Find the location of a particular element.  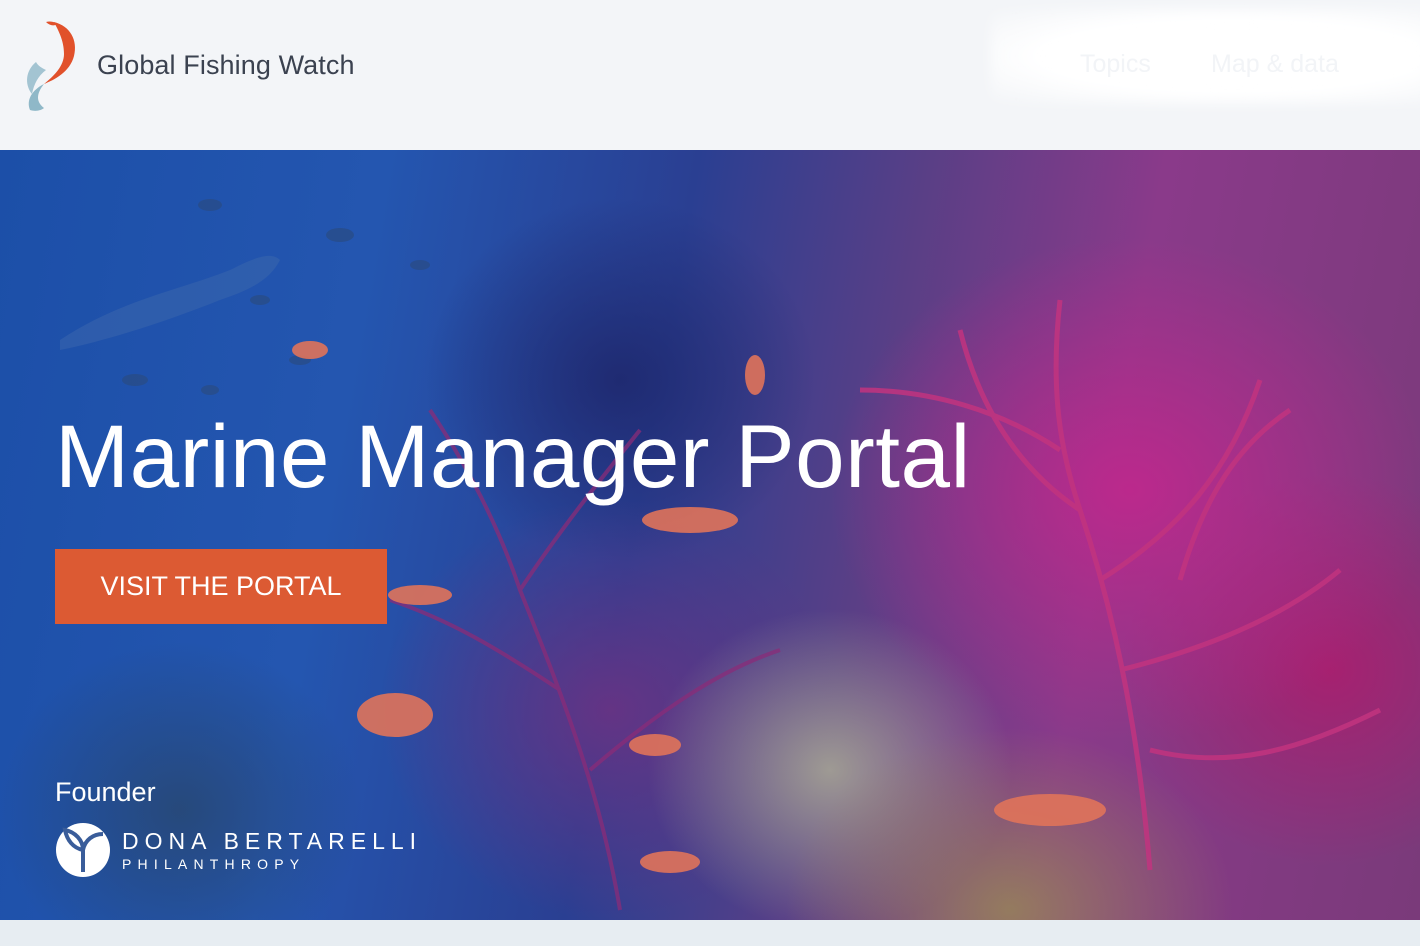

partner-logo: DONA BERTARELLI PHILANTHROPY is located at coordinates (255, 851).